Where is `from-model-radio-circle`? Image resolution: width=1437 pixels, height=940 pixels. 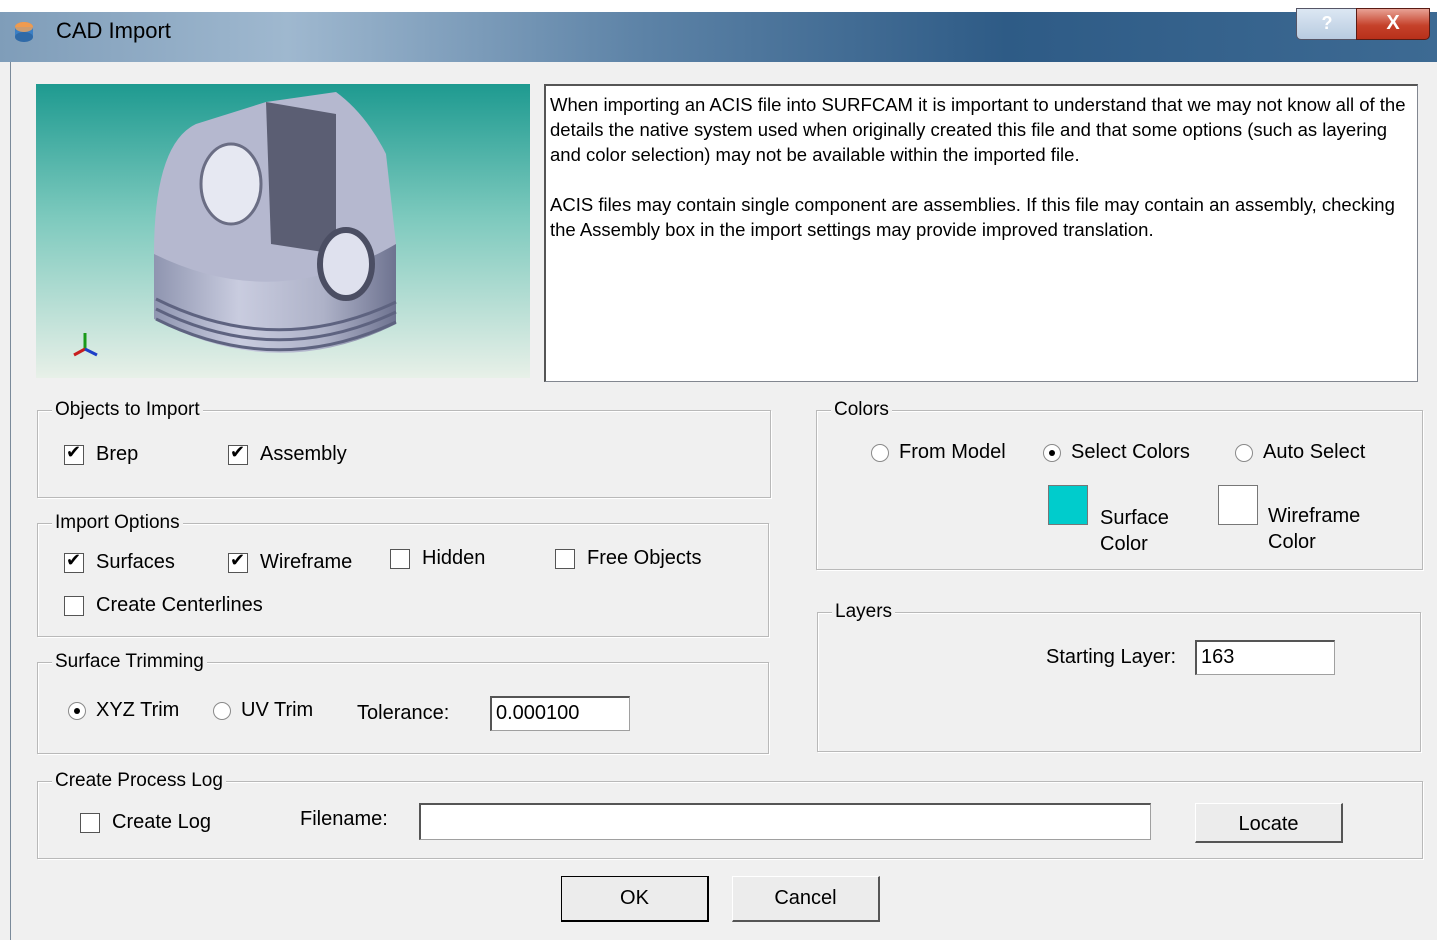 from-model-radio-circle is located at coordinates (880, 452).